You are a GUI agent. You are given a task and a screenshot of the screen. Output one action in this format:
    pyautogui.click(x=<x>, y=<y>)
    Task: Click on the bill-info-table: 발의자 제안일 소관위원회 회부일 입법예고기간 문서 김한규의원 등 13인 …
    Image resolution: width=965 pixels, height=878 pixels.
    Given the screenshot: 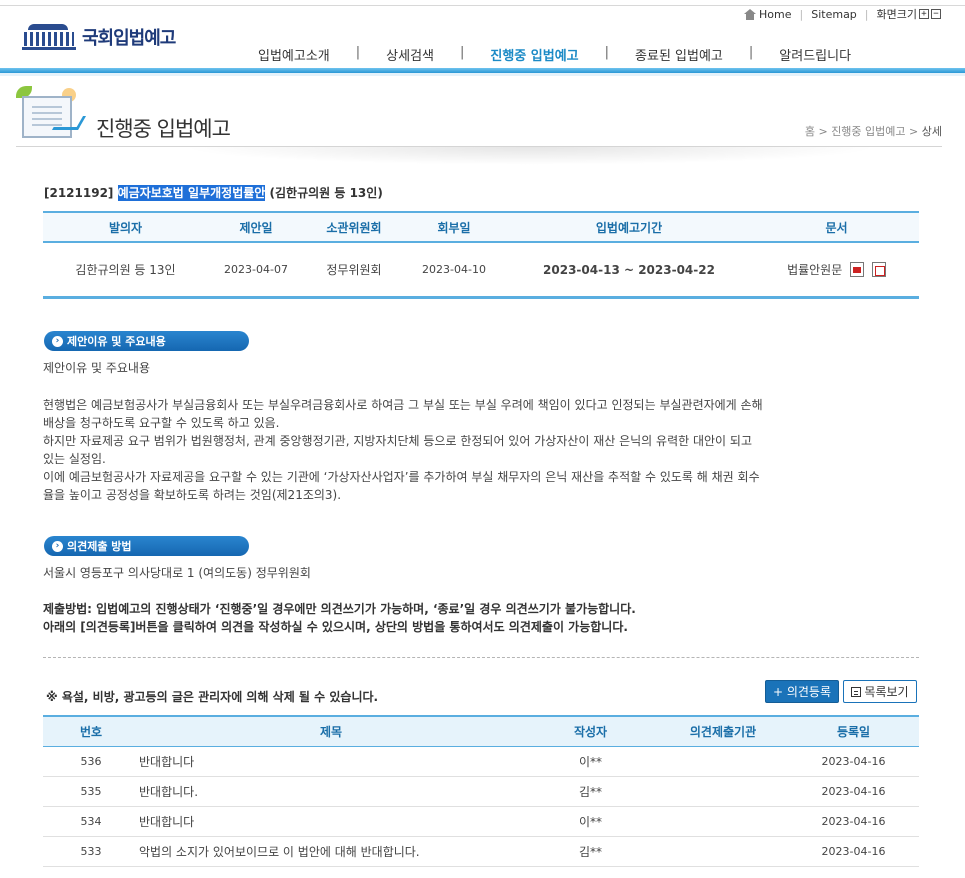 What is the action you would take?
    pyautogui.click(x=481, y=255)
    